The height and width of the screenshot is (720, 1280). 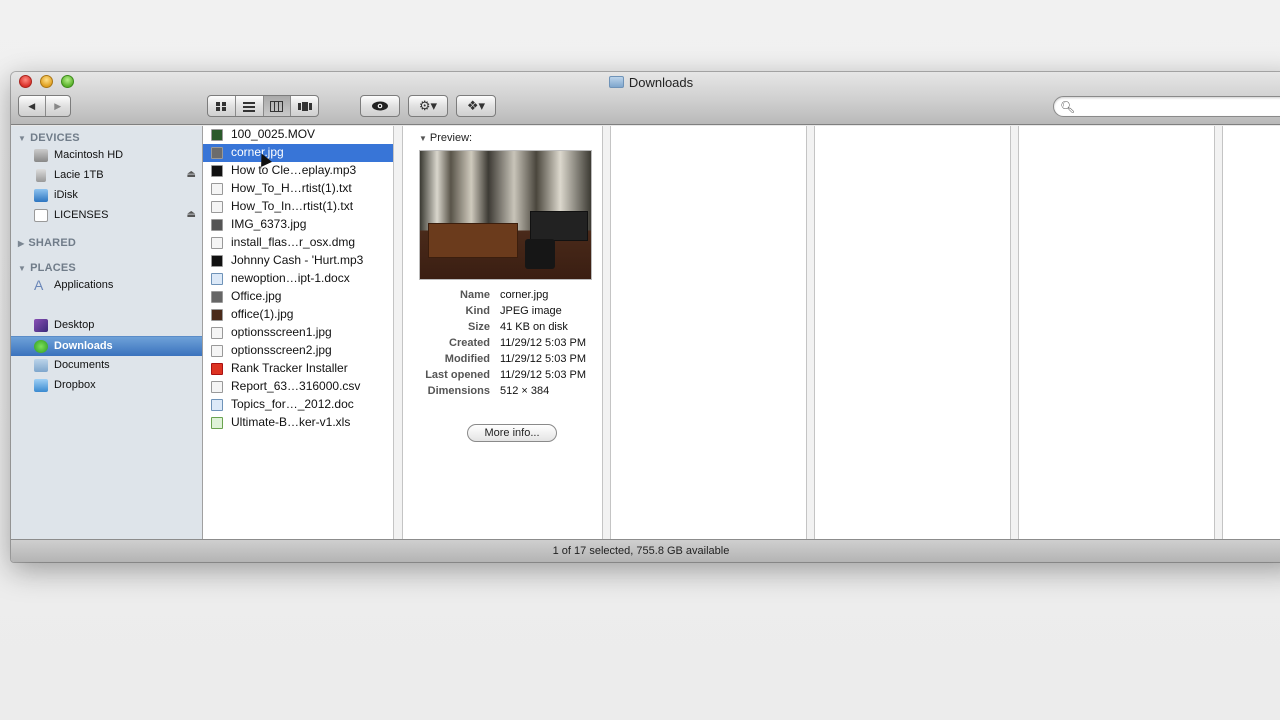 I want to click on list-item: How_To_H…rtist(1).txt, so click(x=298, y=189).